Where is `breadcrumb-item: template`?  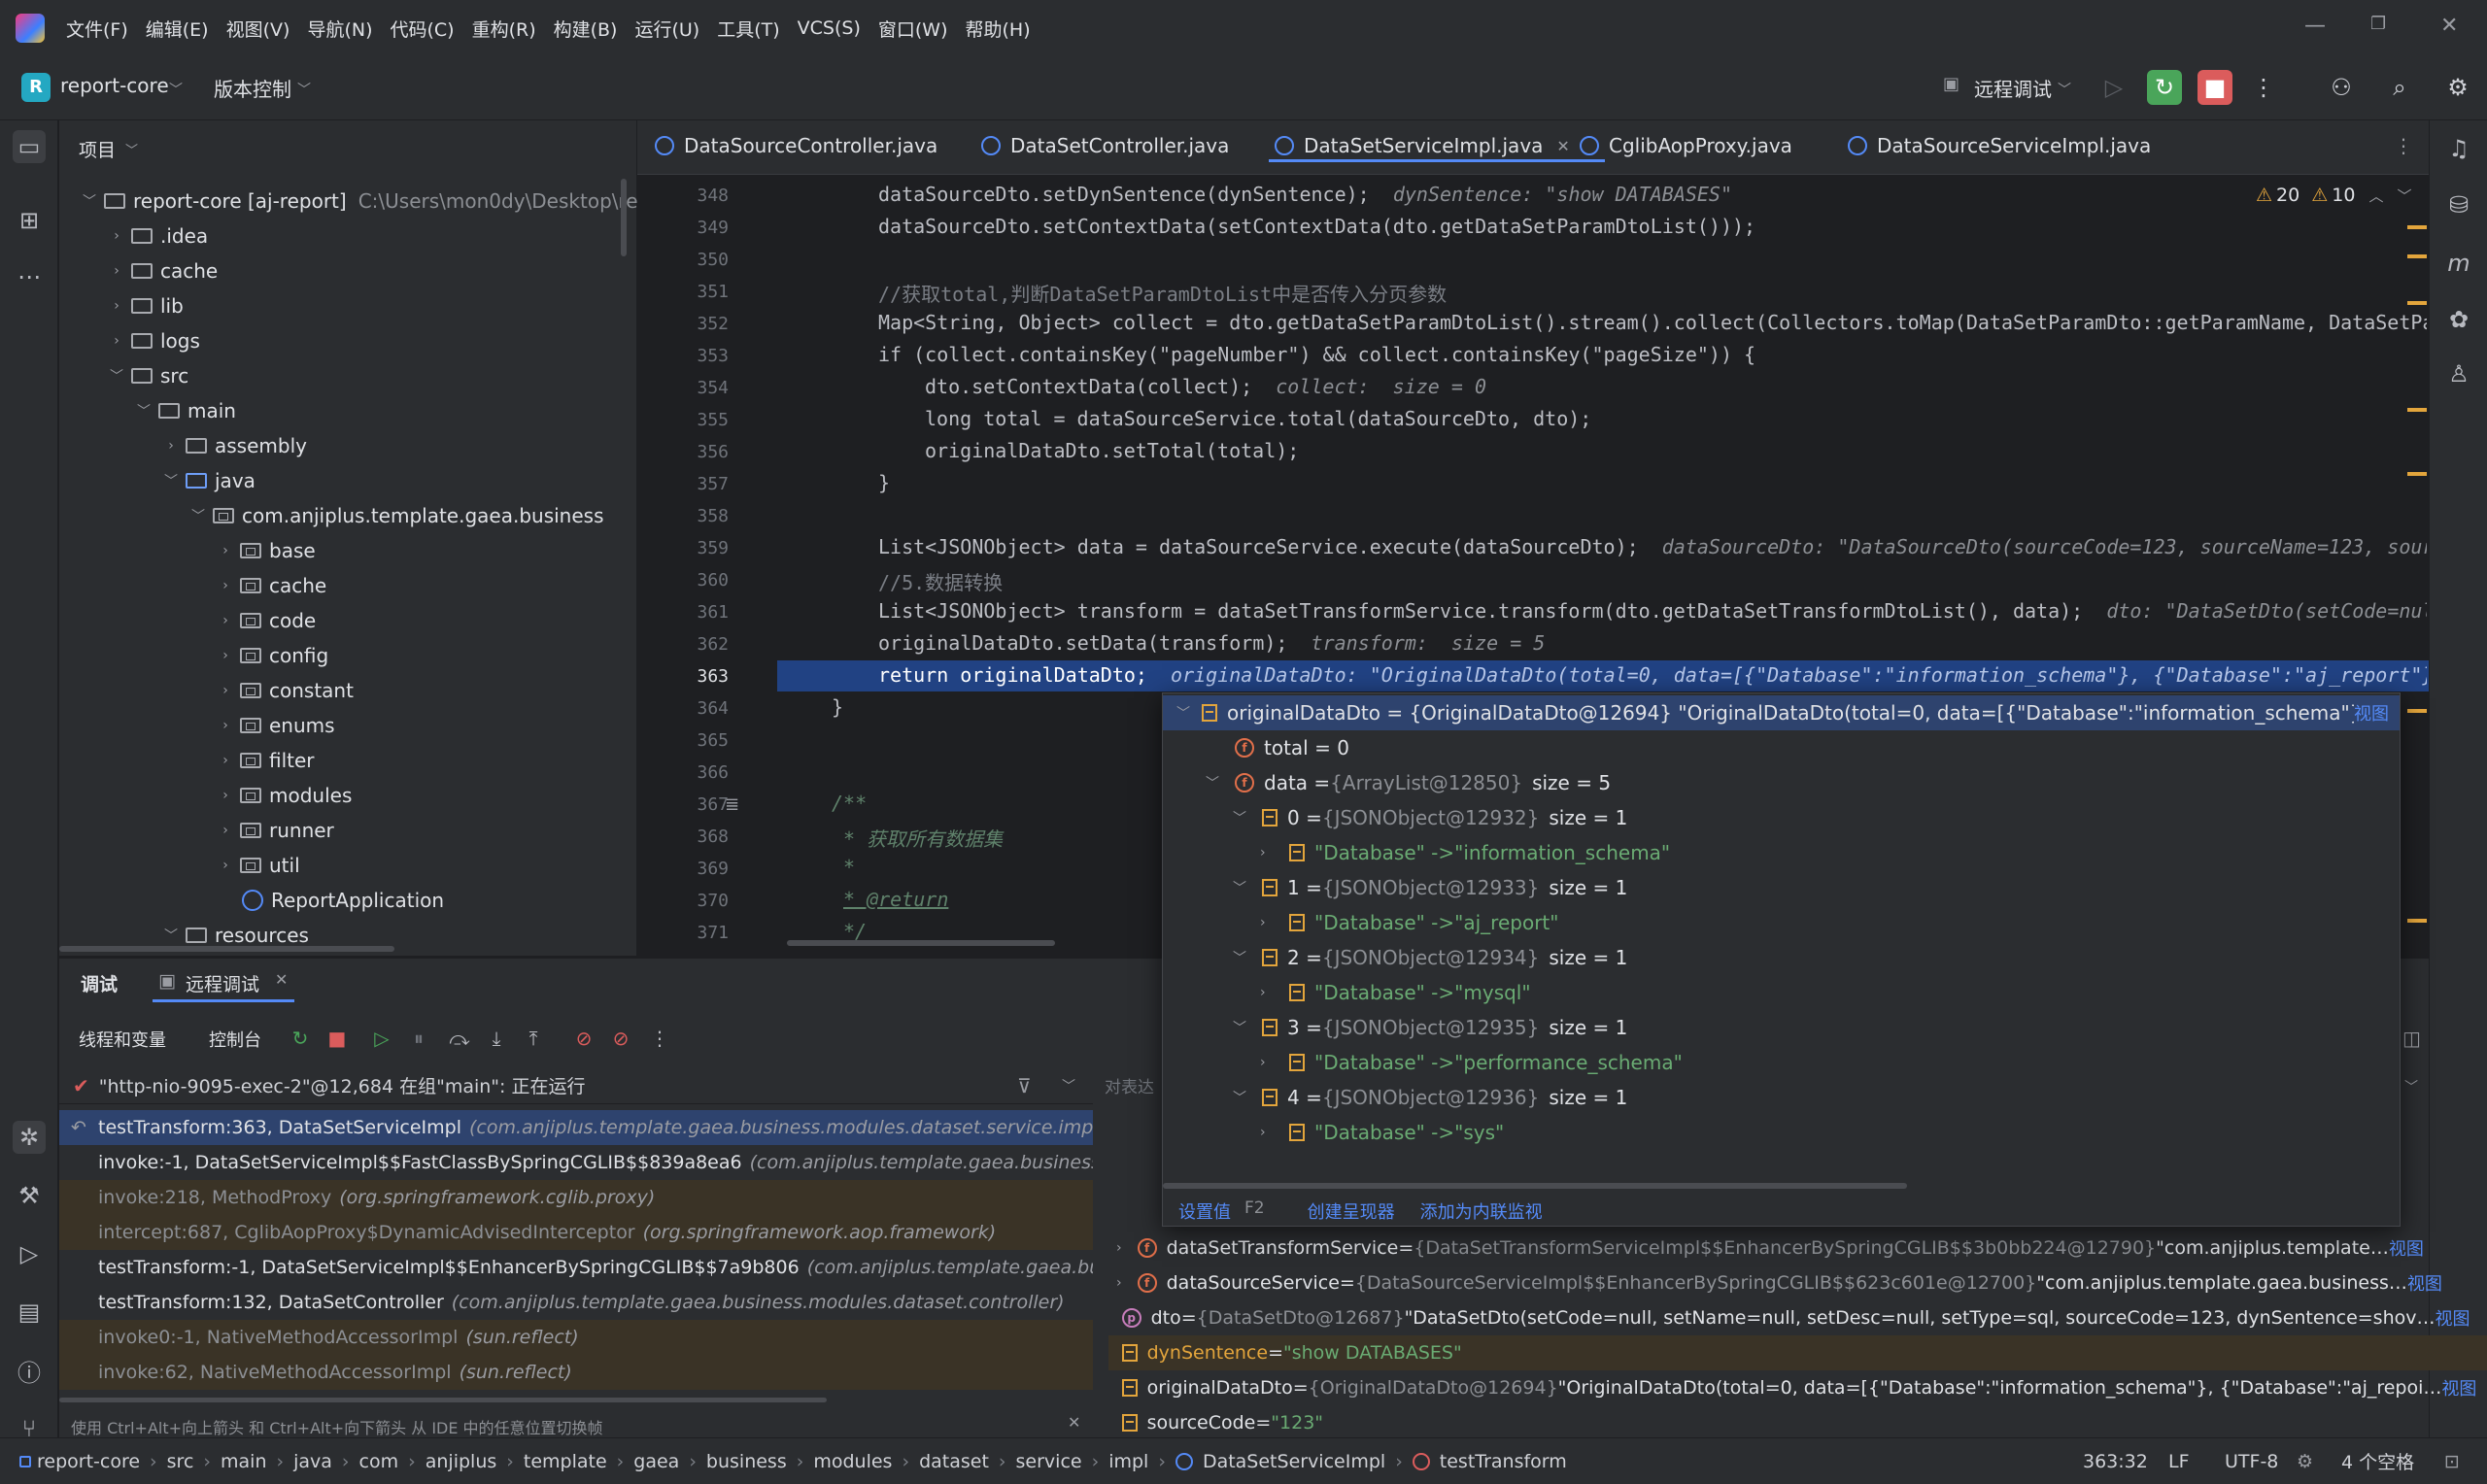
breadcrumb-item: template is located at coordinates (565, 1461).